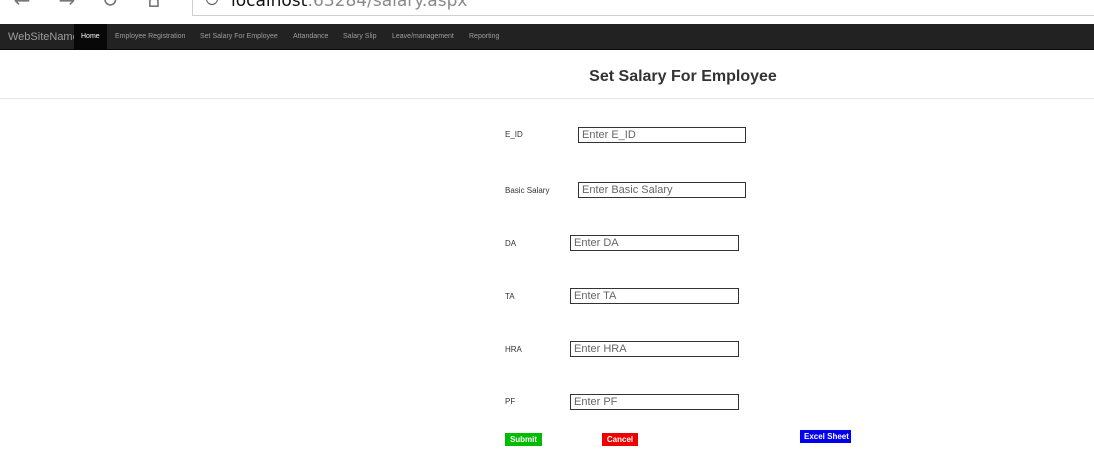 This screenshot has width=1094, height=463. I want to click on home-icon: ⌂, so click(154, 6).